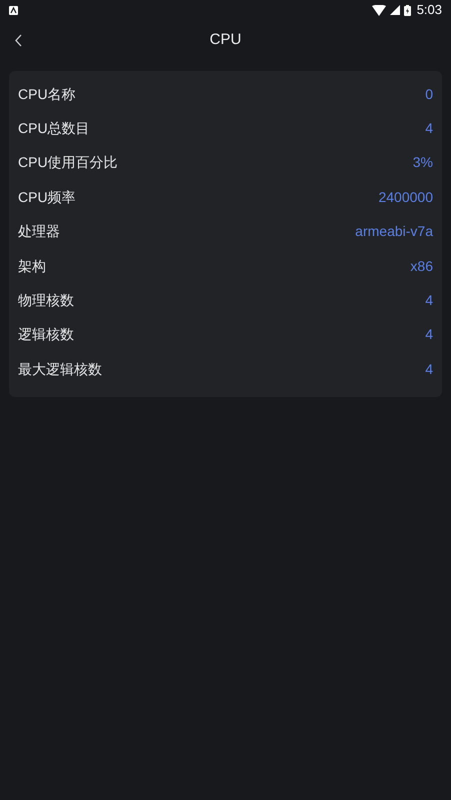  I want to click on battery-icon, so click(407, 10).